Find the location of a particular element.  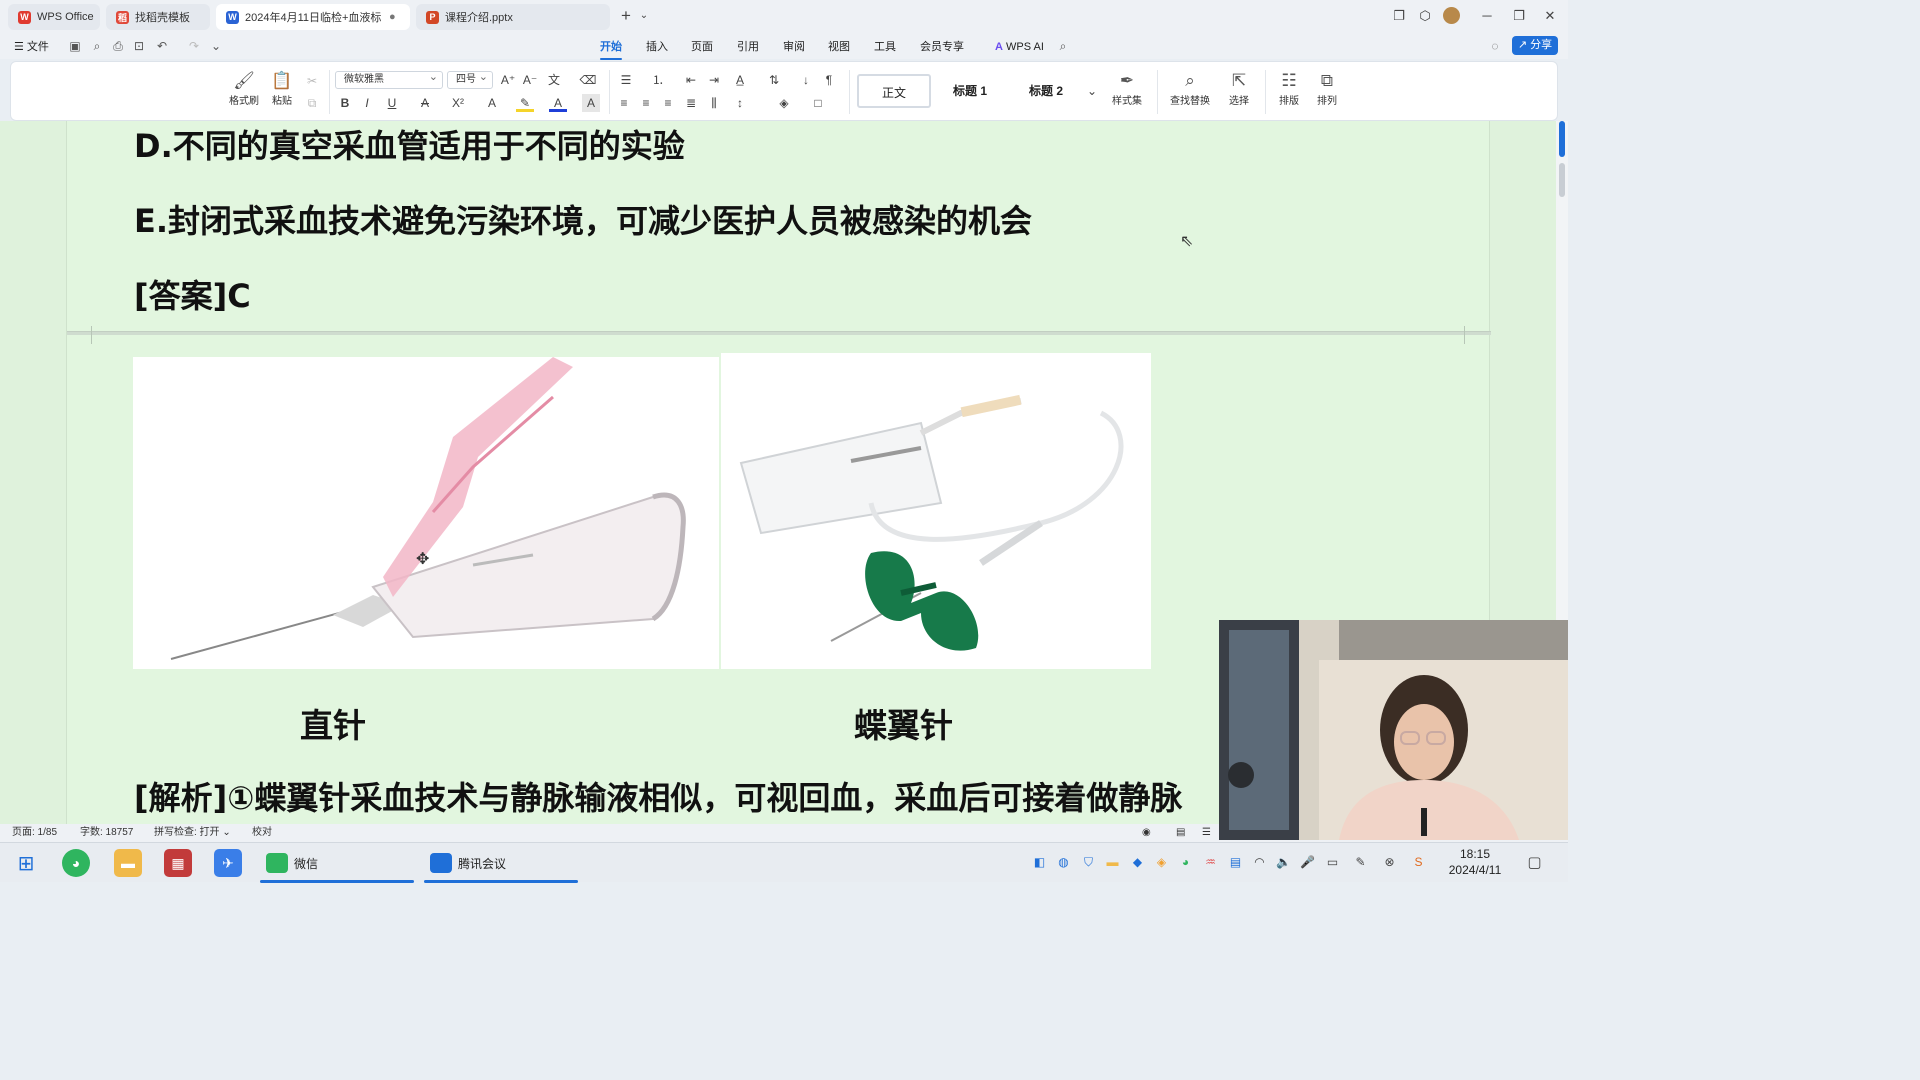

sort-icon: ↓ is located at coordinates (806, 80).